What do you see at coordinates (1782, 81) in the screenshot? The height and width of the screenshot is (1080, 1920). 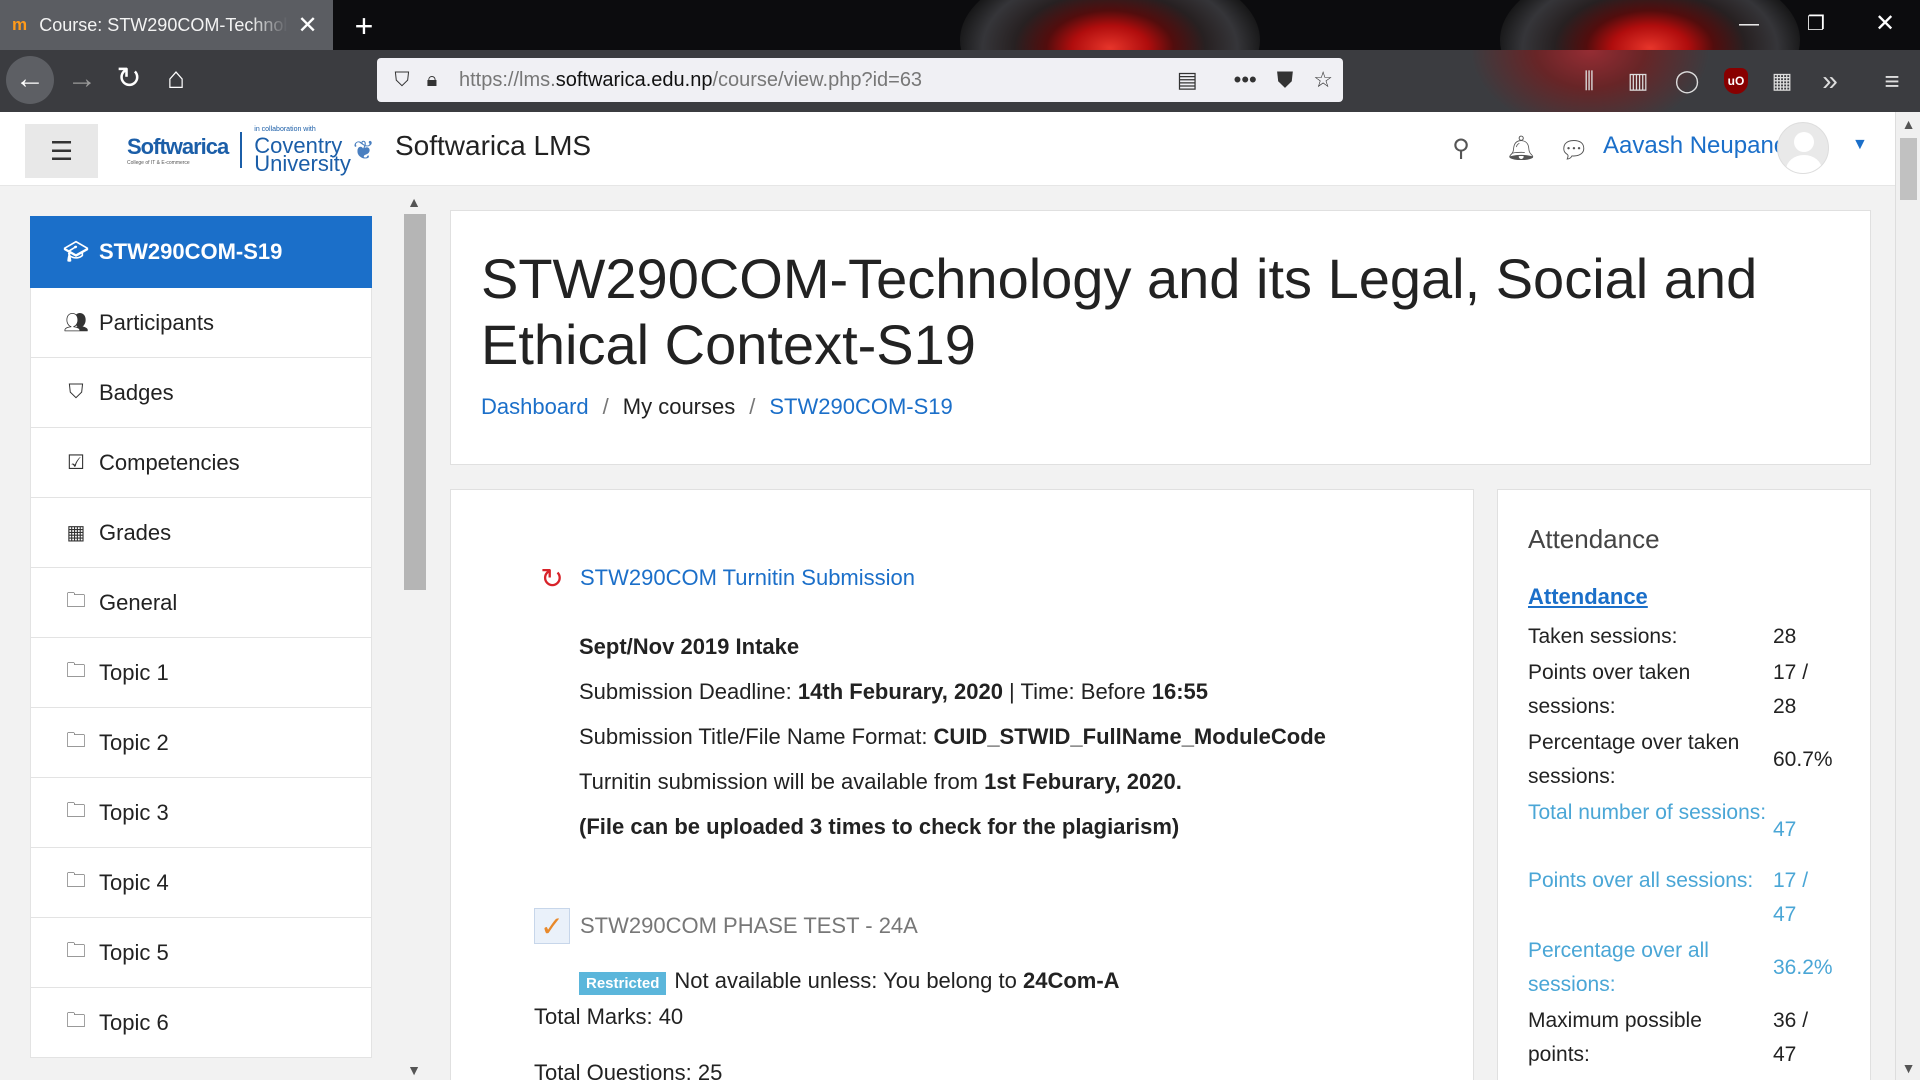 I see `extensions-grid-icon: ▦` at bounding box center [1782, 81].